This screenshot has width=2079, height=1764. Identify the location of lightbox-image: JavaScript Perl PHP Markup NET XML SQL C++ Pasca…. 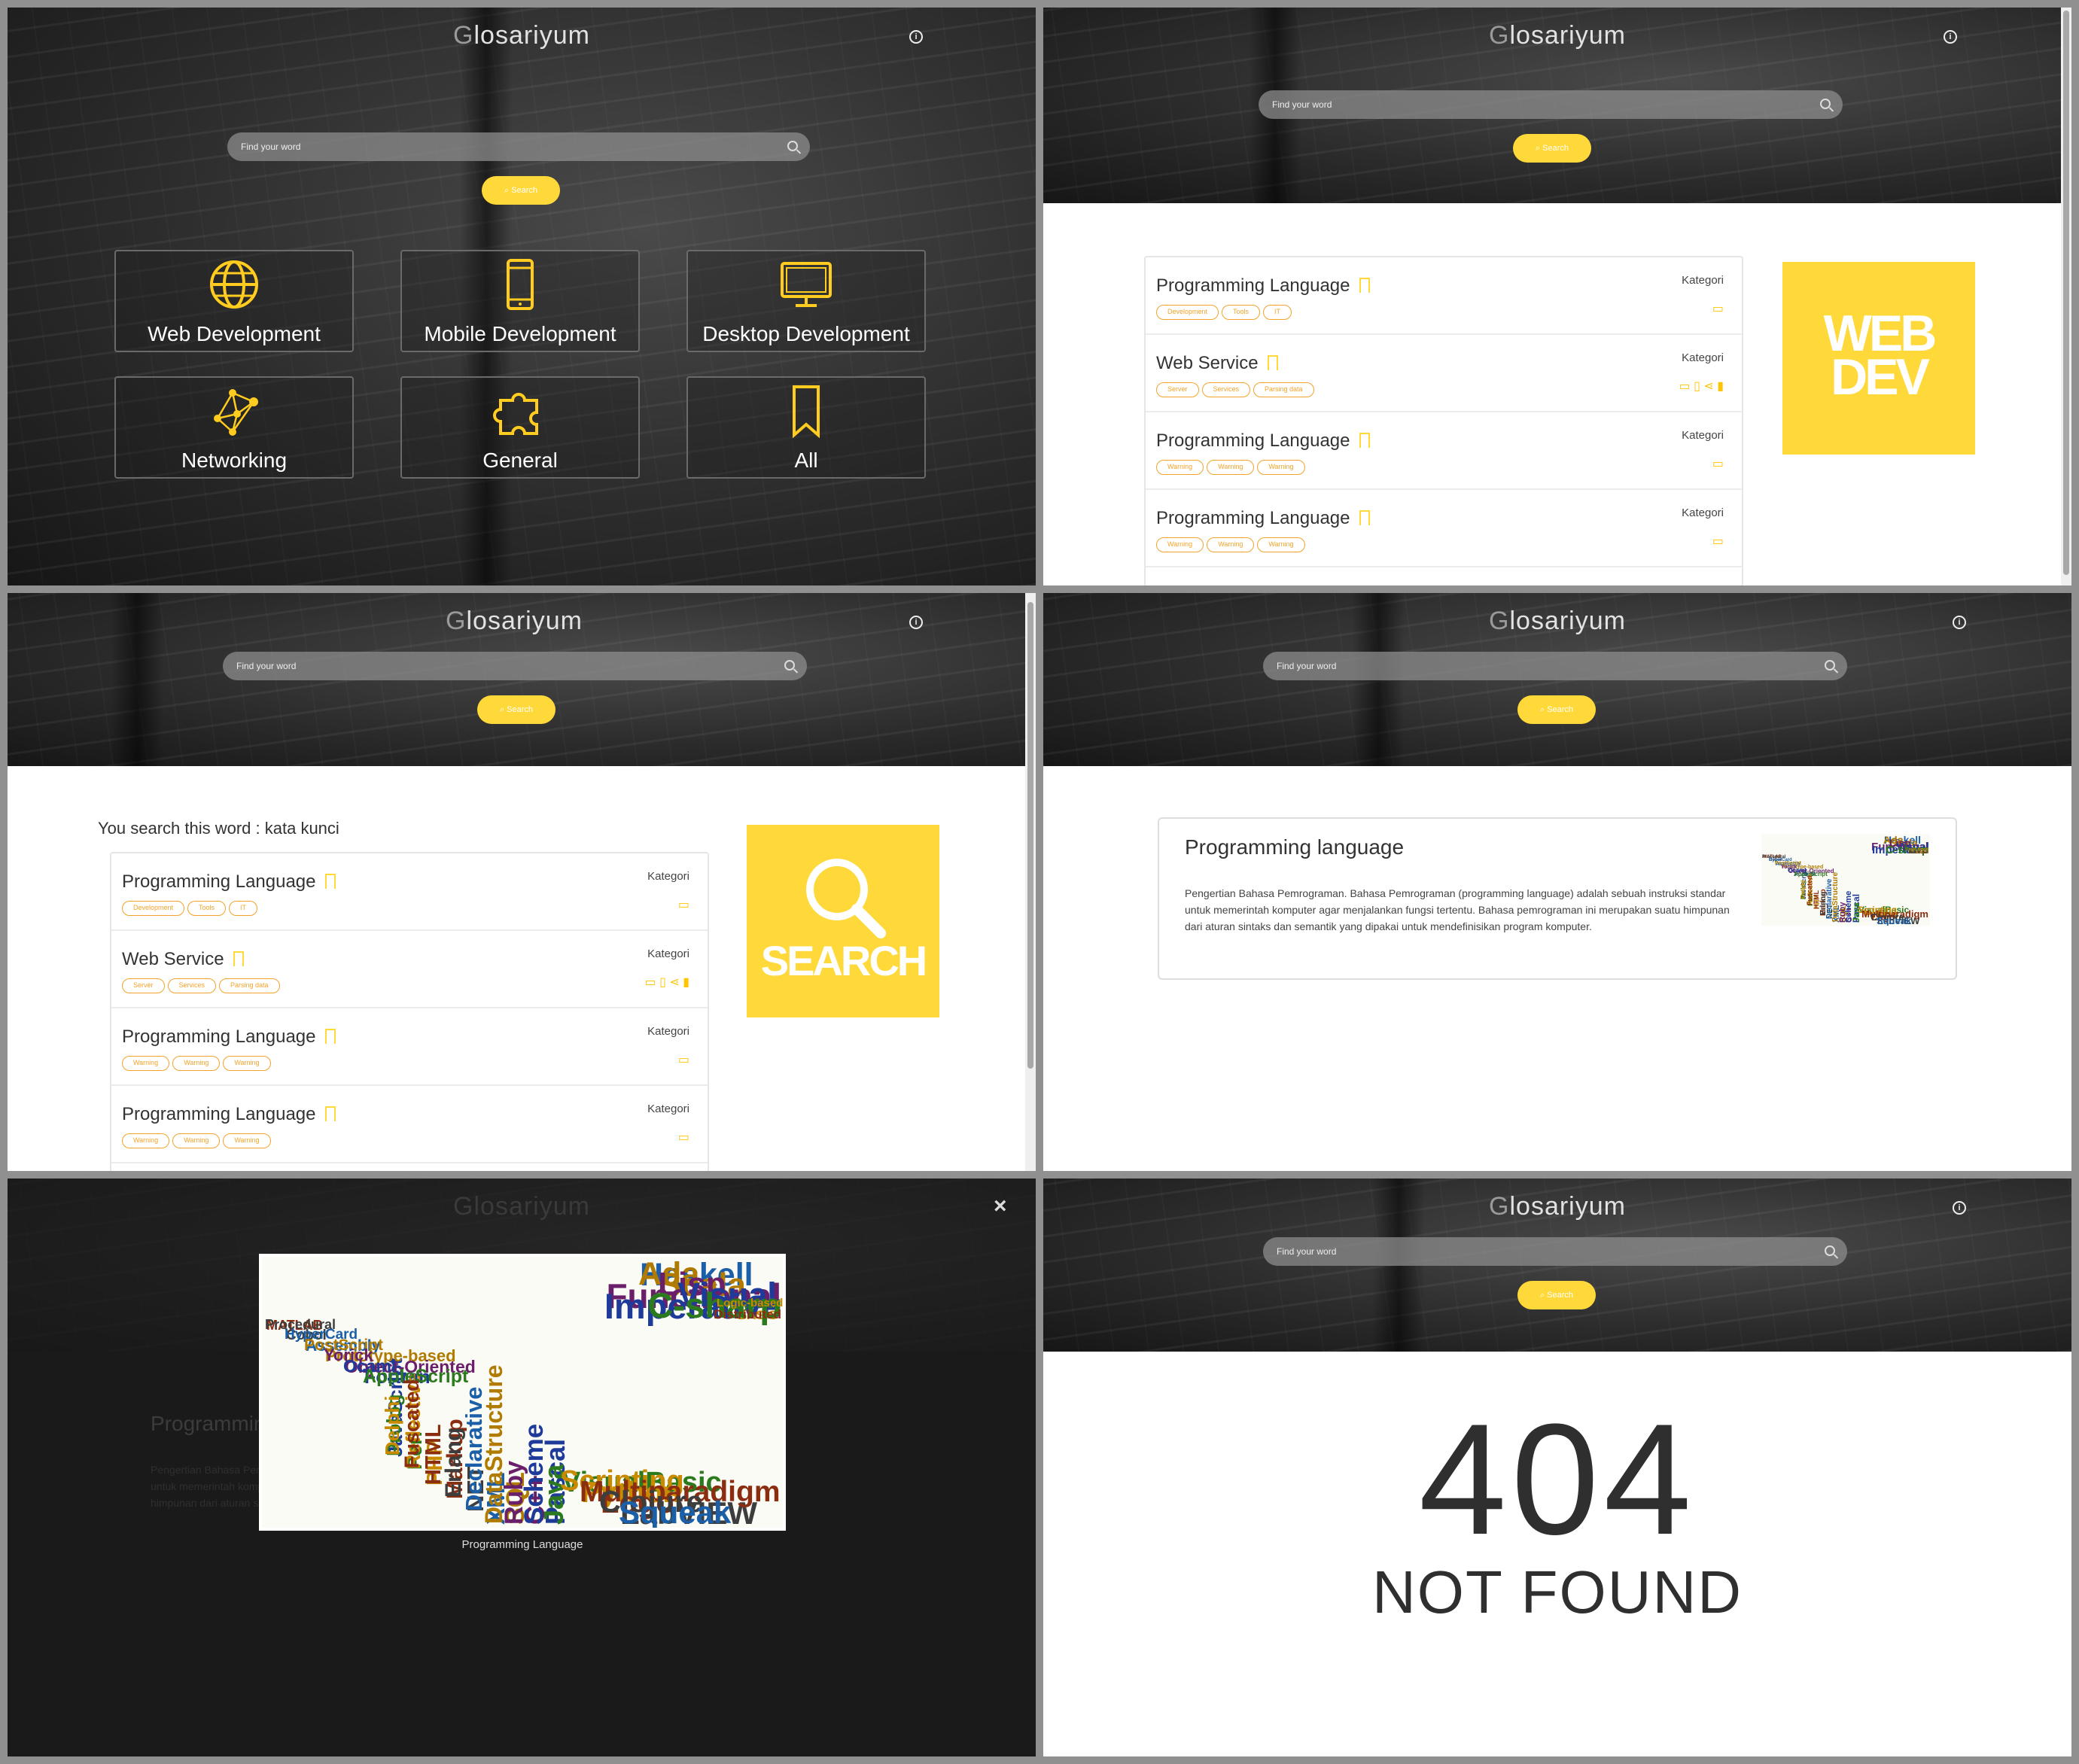
(522, 1392).